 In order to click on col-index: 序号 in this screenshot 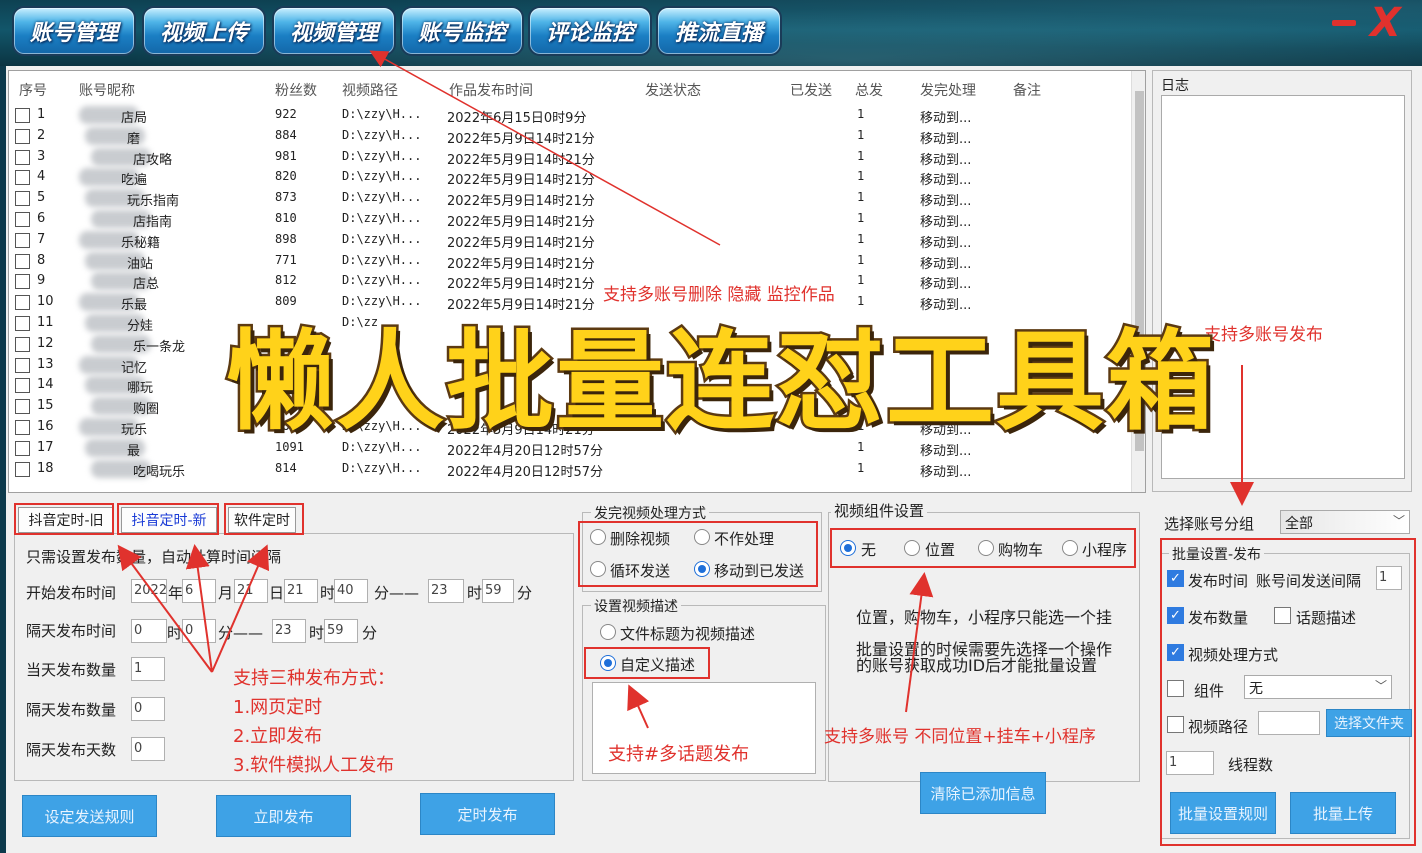, I will do `click(33, 90)`.